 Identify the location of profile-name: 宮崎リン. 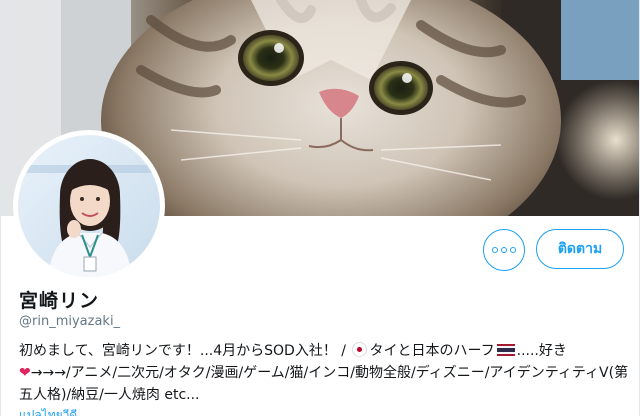
(59, 301).